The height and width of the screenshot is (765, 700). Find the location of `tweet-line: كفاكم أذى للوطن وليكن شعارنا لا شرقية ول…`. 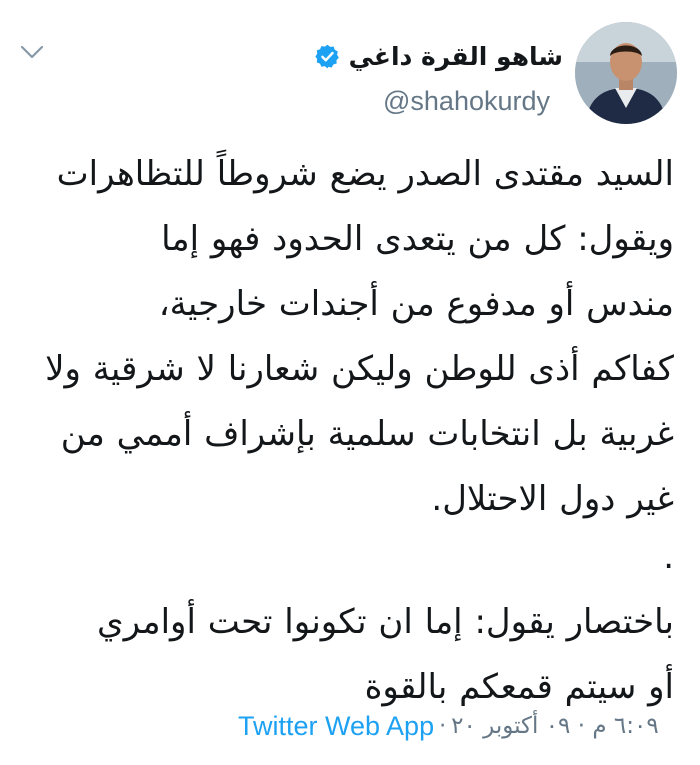

tweet-line: كفاكم أذى للوطن وليكن شعارنا لا شرقية ول… is located at coordinates (359, 369).